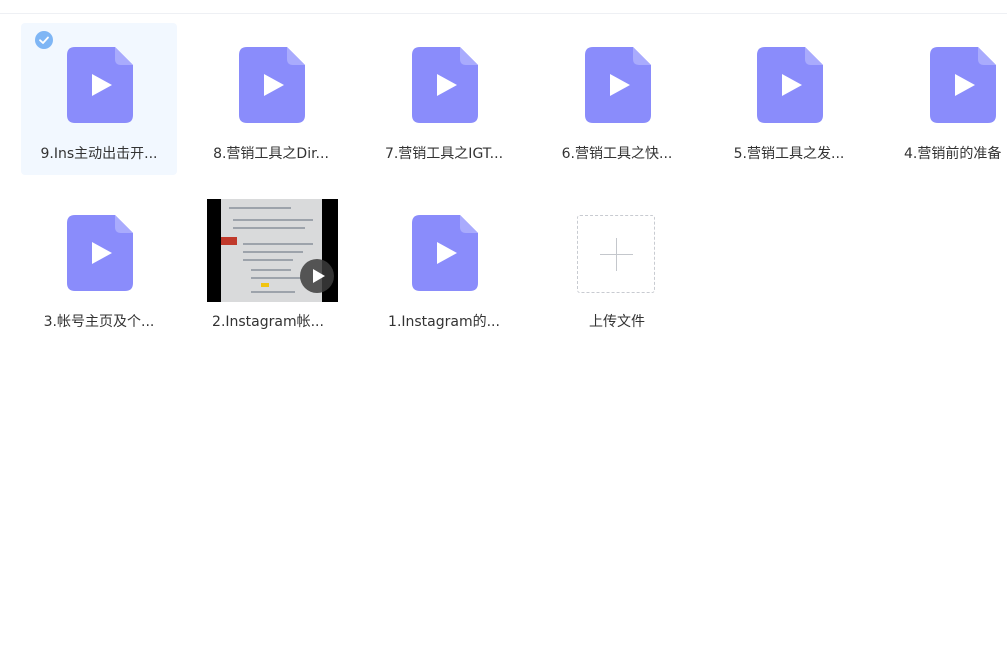  I want to click on play-icon, so click(317, 276).